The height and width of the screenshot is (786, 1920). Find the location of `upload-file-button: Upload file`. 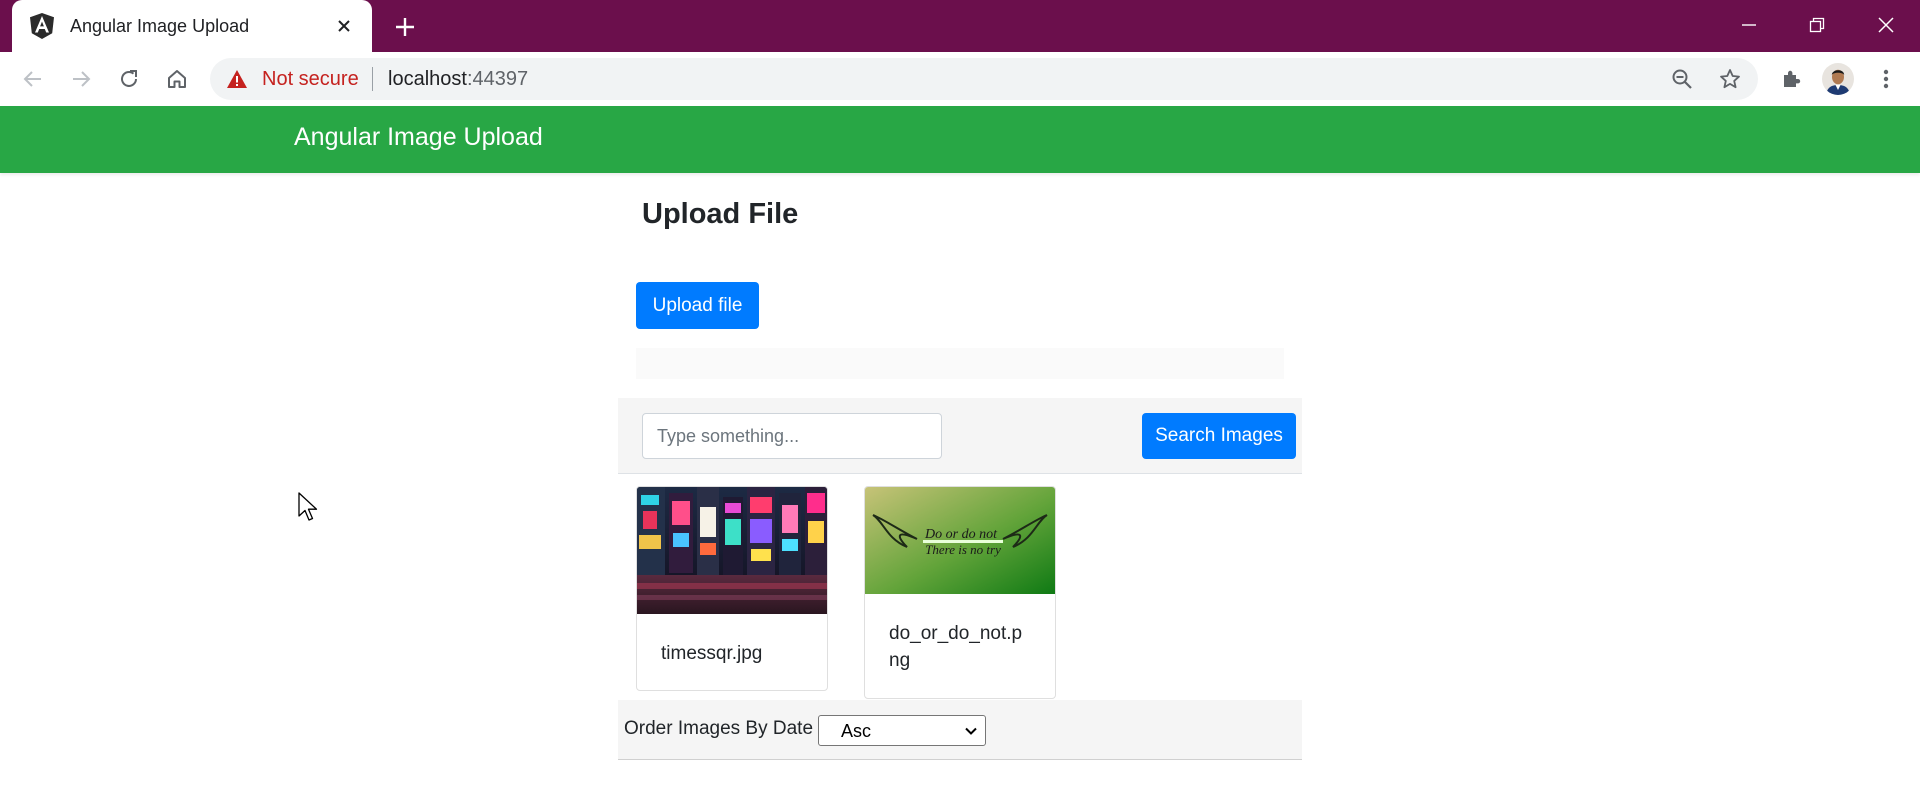

upload-file-button: Upload file is located at coordinates (697, 305).